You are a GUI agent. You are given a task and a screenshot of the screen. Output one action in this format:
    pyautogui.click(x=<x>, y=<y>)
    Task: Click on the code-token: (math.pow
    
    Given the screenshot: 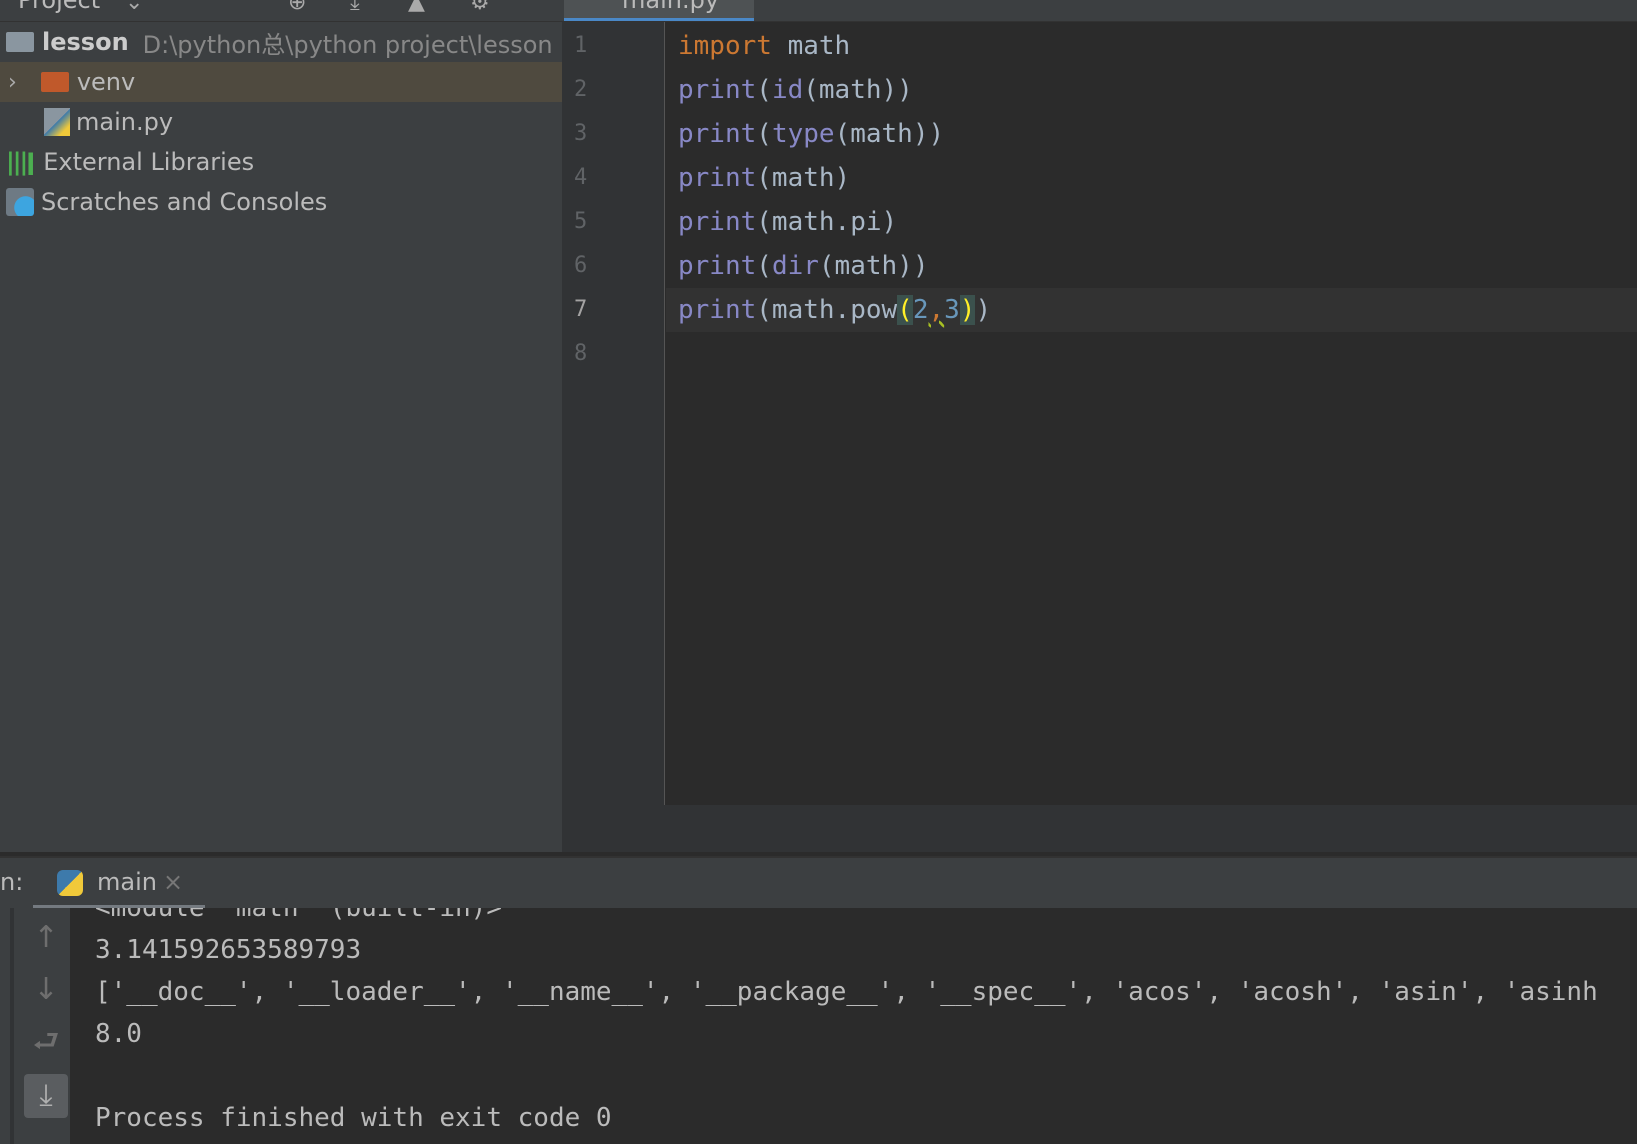 What is the action you would take?
    pyautogui.click(x=827, y=310)
    